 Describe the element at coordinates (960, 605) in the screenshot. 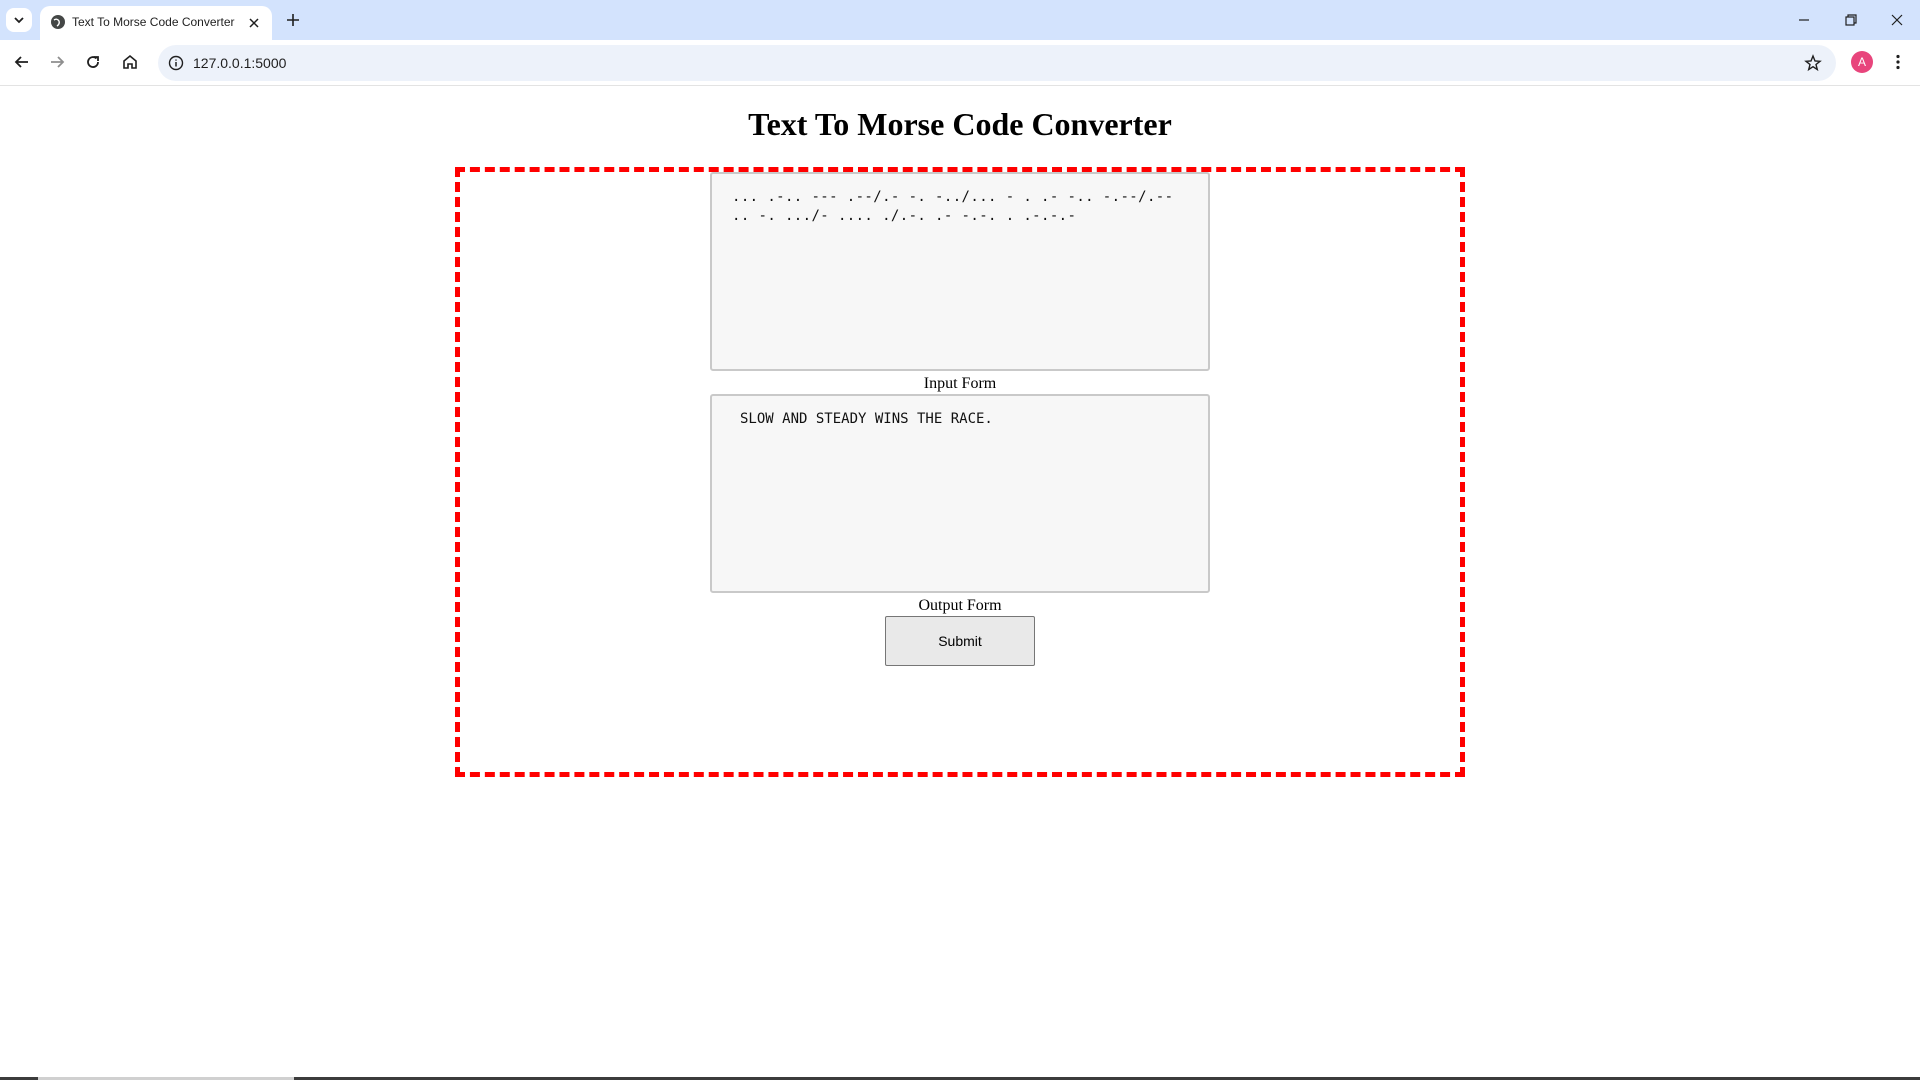

I see `output-form-label: Output Form` at that location.